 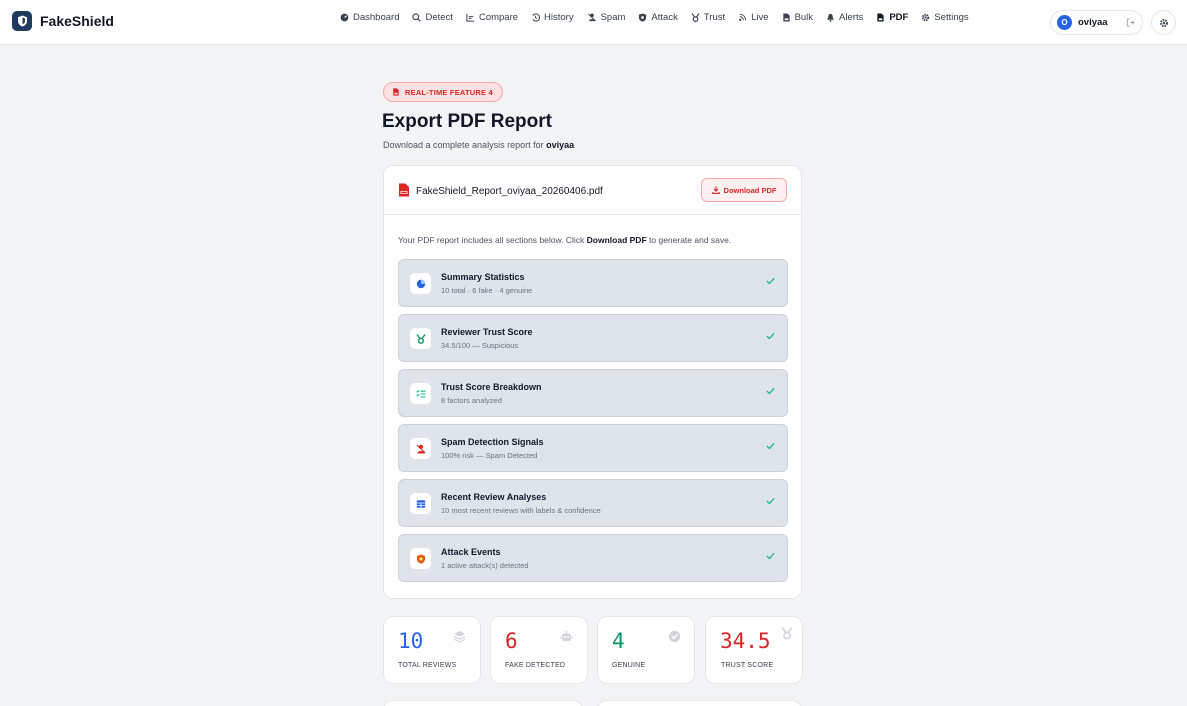 What do you see at coordinates (417, 17) in the screenshot?
I see `search-icon` at bounding box center [417, 17].